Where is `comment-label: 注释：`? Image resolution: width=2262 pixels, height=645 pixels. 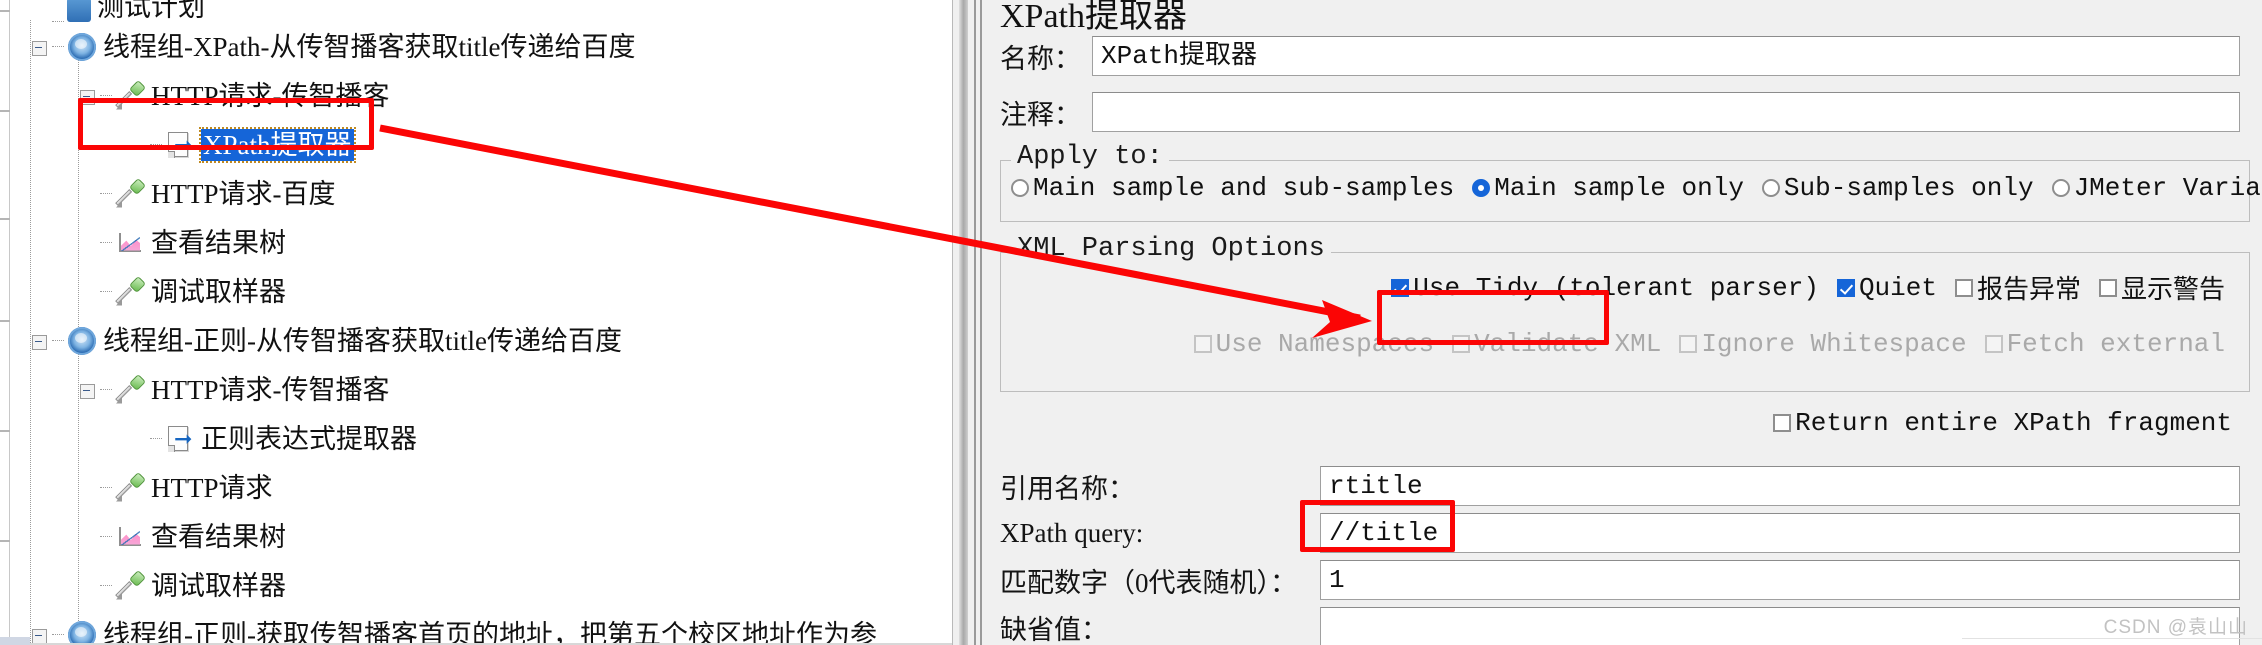
comment-label: 注释： is located at coordinates (1040, 114).